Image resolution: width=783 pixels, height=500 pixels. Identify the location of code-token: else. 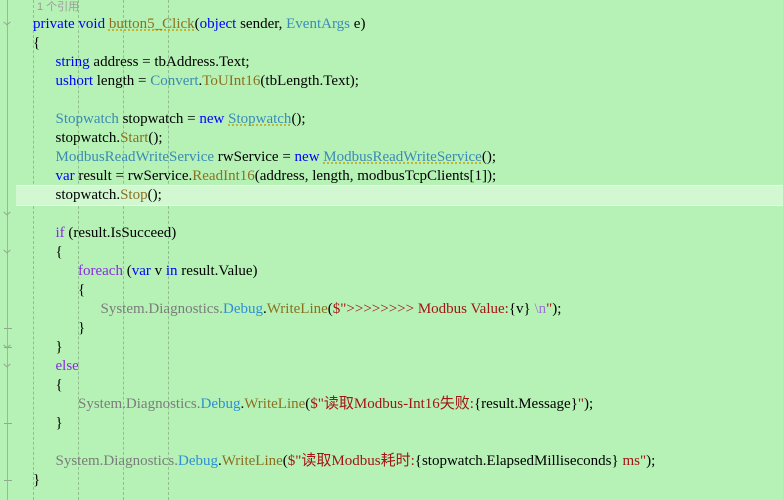
(67, 366).